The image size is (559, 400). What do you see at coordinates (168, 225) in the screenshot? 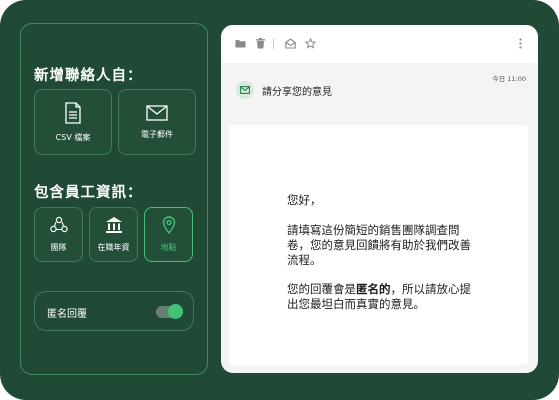
I see `location-pin-icon` at bounding box center [168, 225].